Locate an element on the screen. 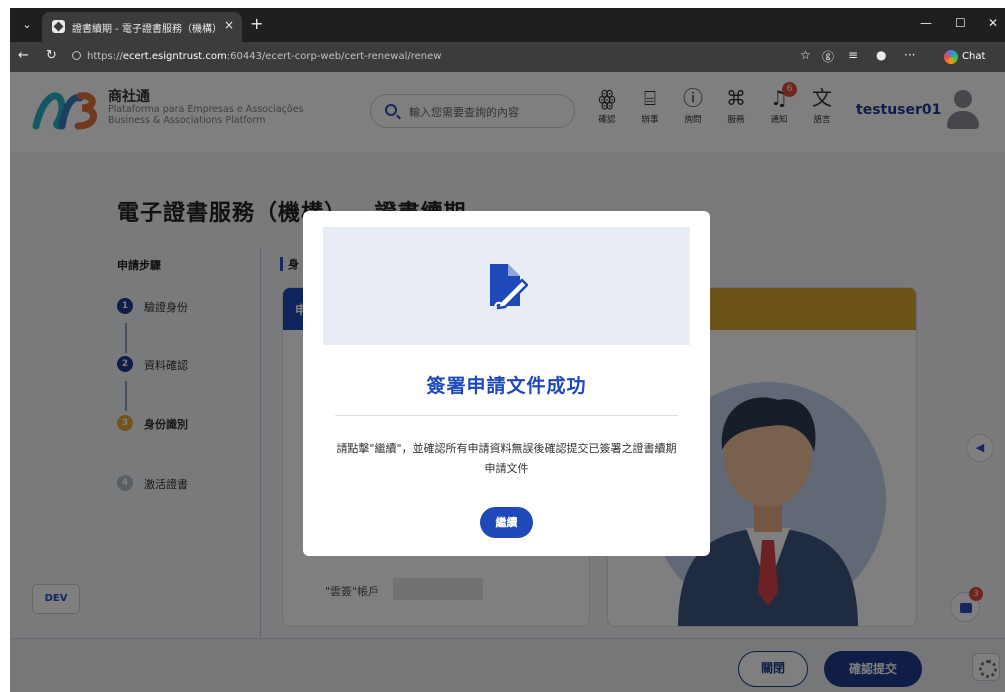  new-tab-icon: + is located at coordinates (256, 23).